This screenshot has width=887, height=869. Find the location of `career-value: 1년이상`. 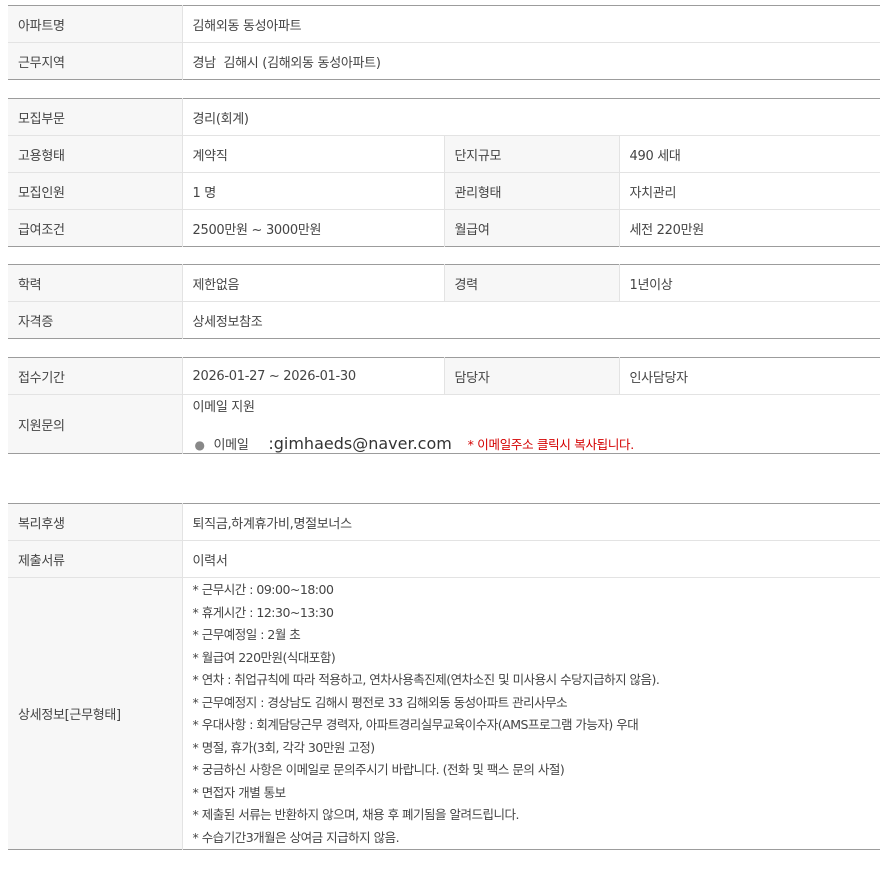

career-value: 1년이상 is located at coordinates (651, 285).